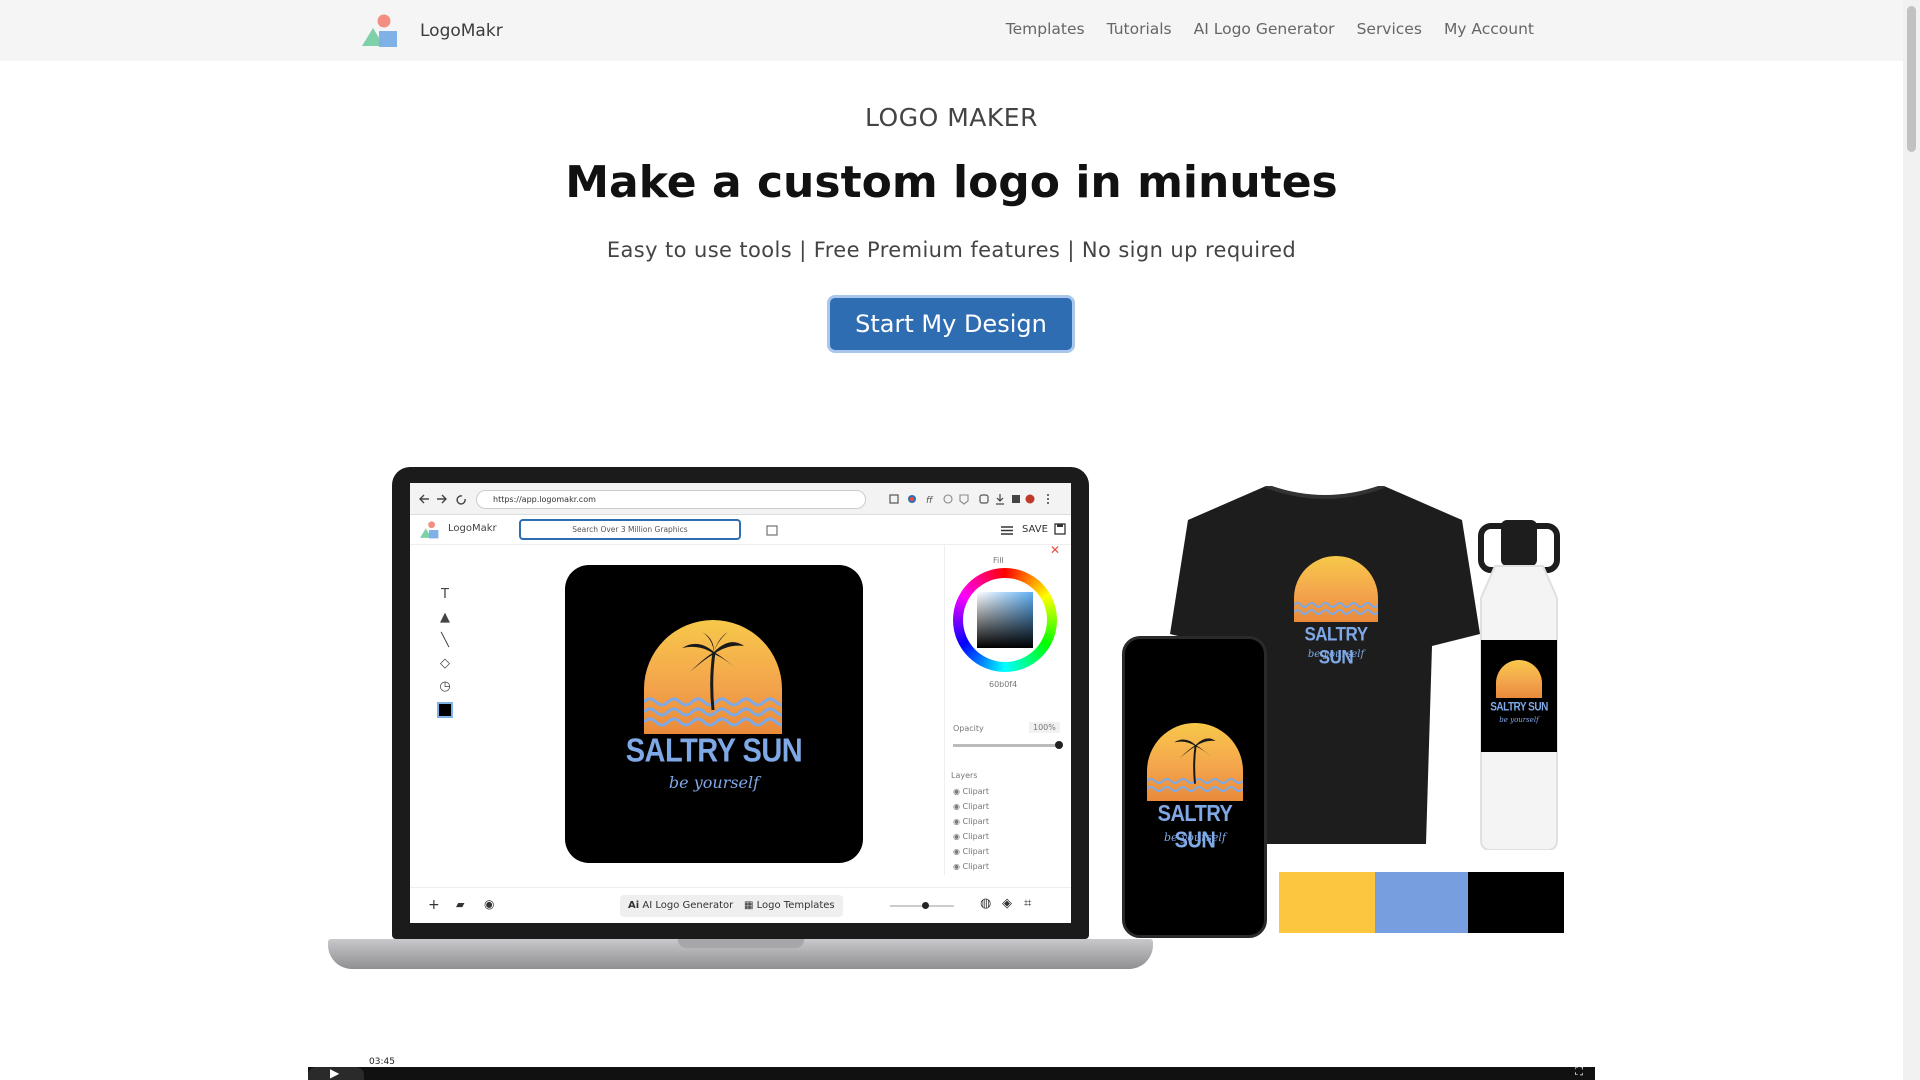 This screenshot has height=1080, width=1920. I want to click on phone-logo: SALTRY SUN be yourself, so click(1195, 788).